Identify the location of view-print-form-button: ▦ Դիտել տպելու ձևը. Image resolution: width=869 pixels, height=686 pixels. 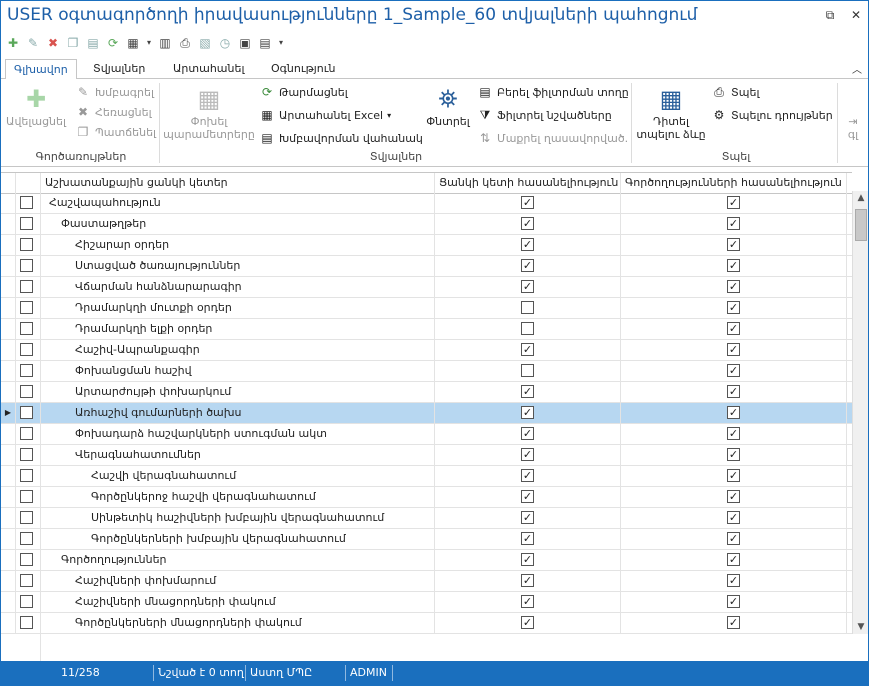
(671, 113).